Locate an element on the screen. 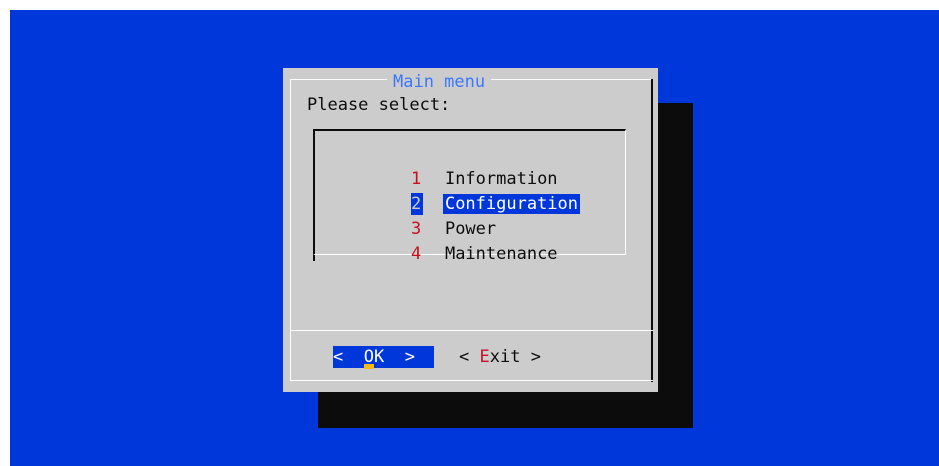 This screenshot has width=939, height=466. dialog-frame-left is located at coordinates (290, 229).